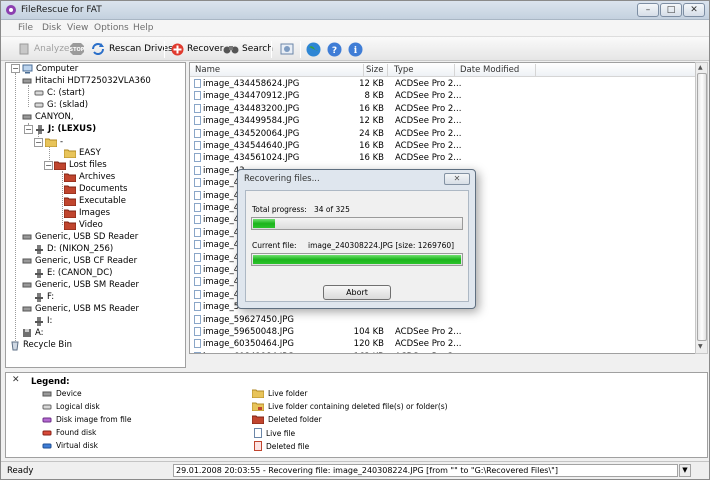 This screenshot has height=480, width=710. Describe the element at coordinates (95, 201) in the screenshot. I see `tree-item-executable: Executable` at that location.